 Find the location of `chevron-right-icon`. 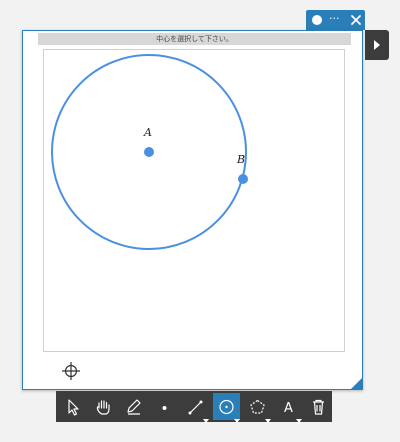

chevron-right-icon is located at coordinates (377, 45).